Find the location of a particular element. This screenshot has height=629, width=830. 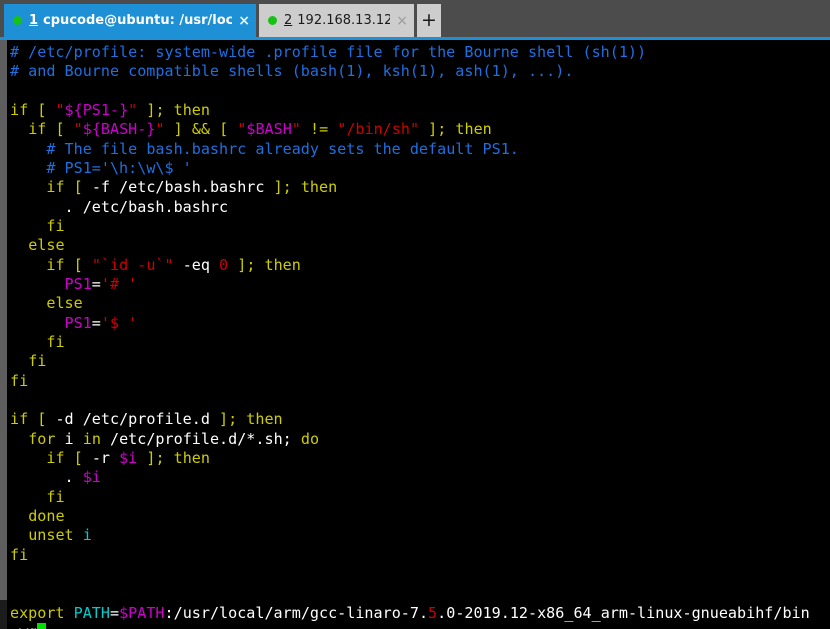

terminal-tab-1: 1 cpucode@ubuntu: /usr/loc... × is located at coordinates (130, 20).